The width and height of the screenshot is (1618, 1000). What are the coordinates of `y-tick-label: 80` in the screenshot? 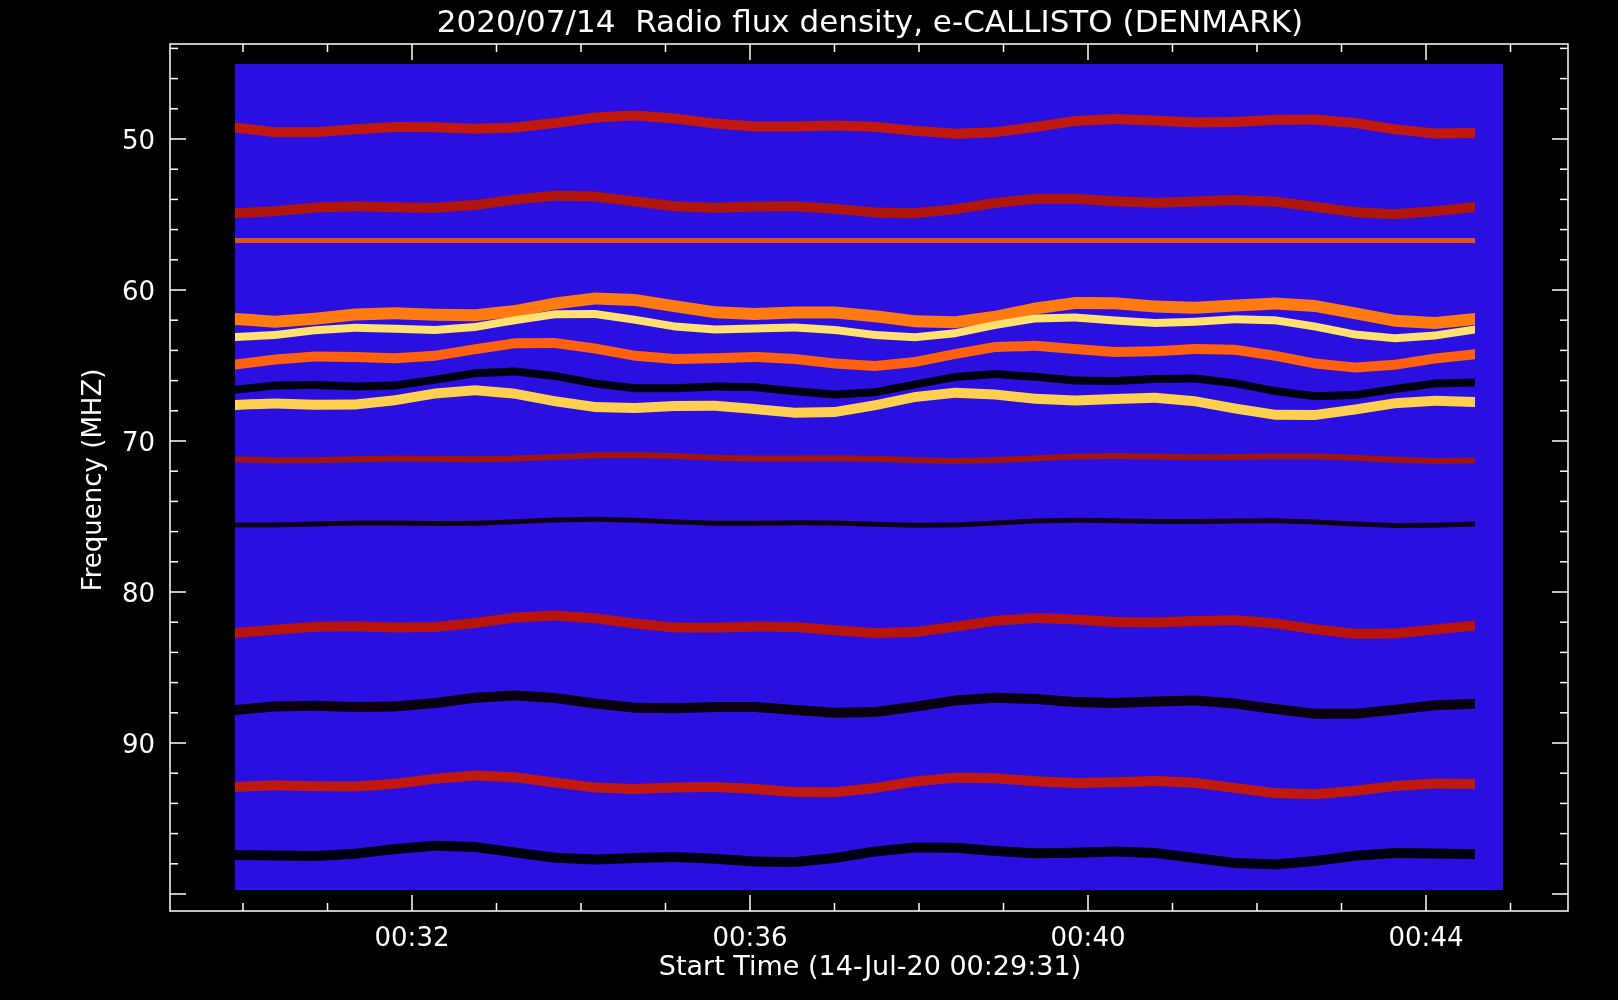 It's located at (138, 593).